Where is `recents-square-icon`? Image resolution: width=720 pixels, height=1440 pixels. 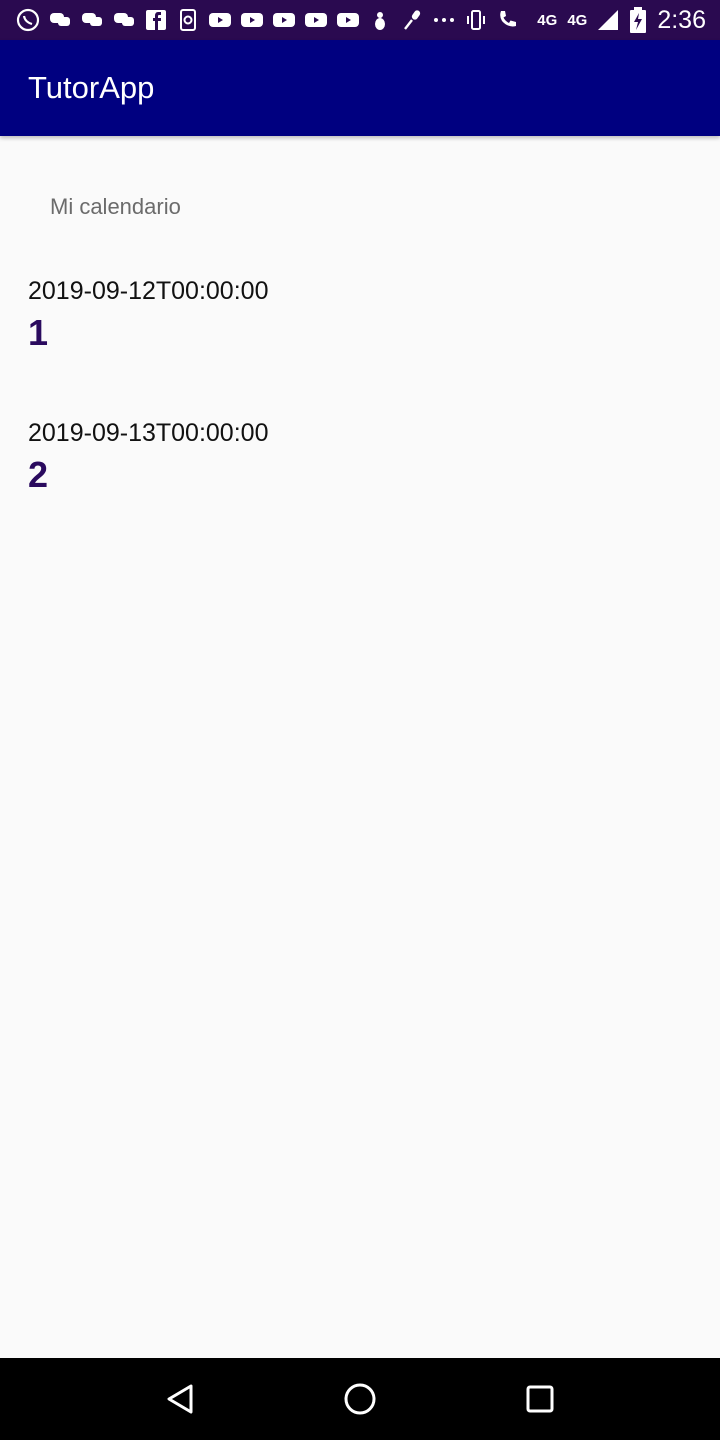 recents-square-icon is located at coordinates (540, 1399).